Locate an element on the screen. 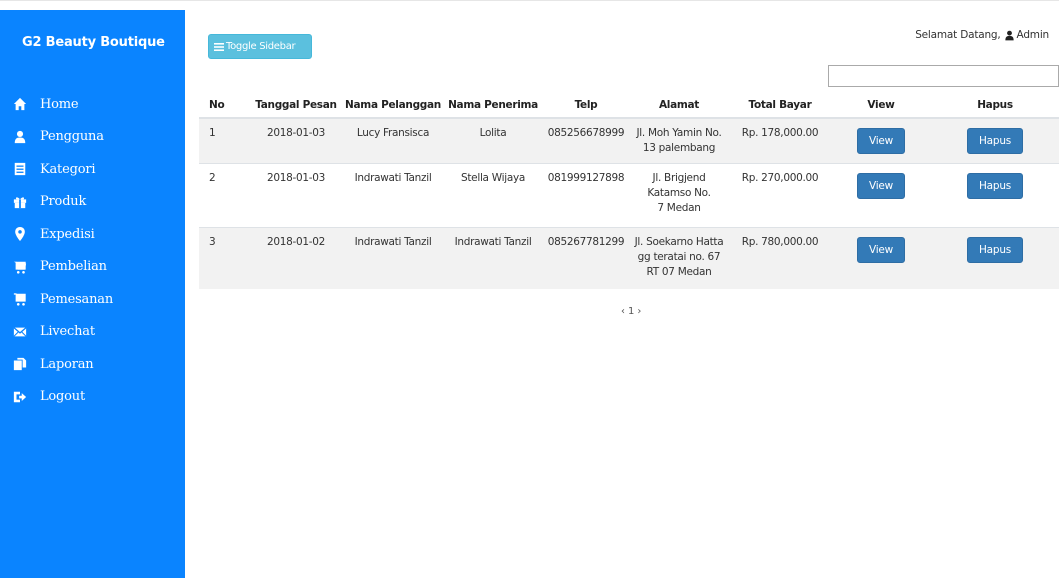 This screenshot has width=1059, height=578. sidebar-item-label: Pemesanan is located at coordinates (76, 299).